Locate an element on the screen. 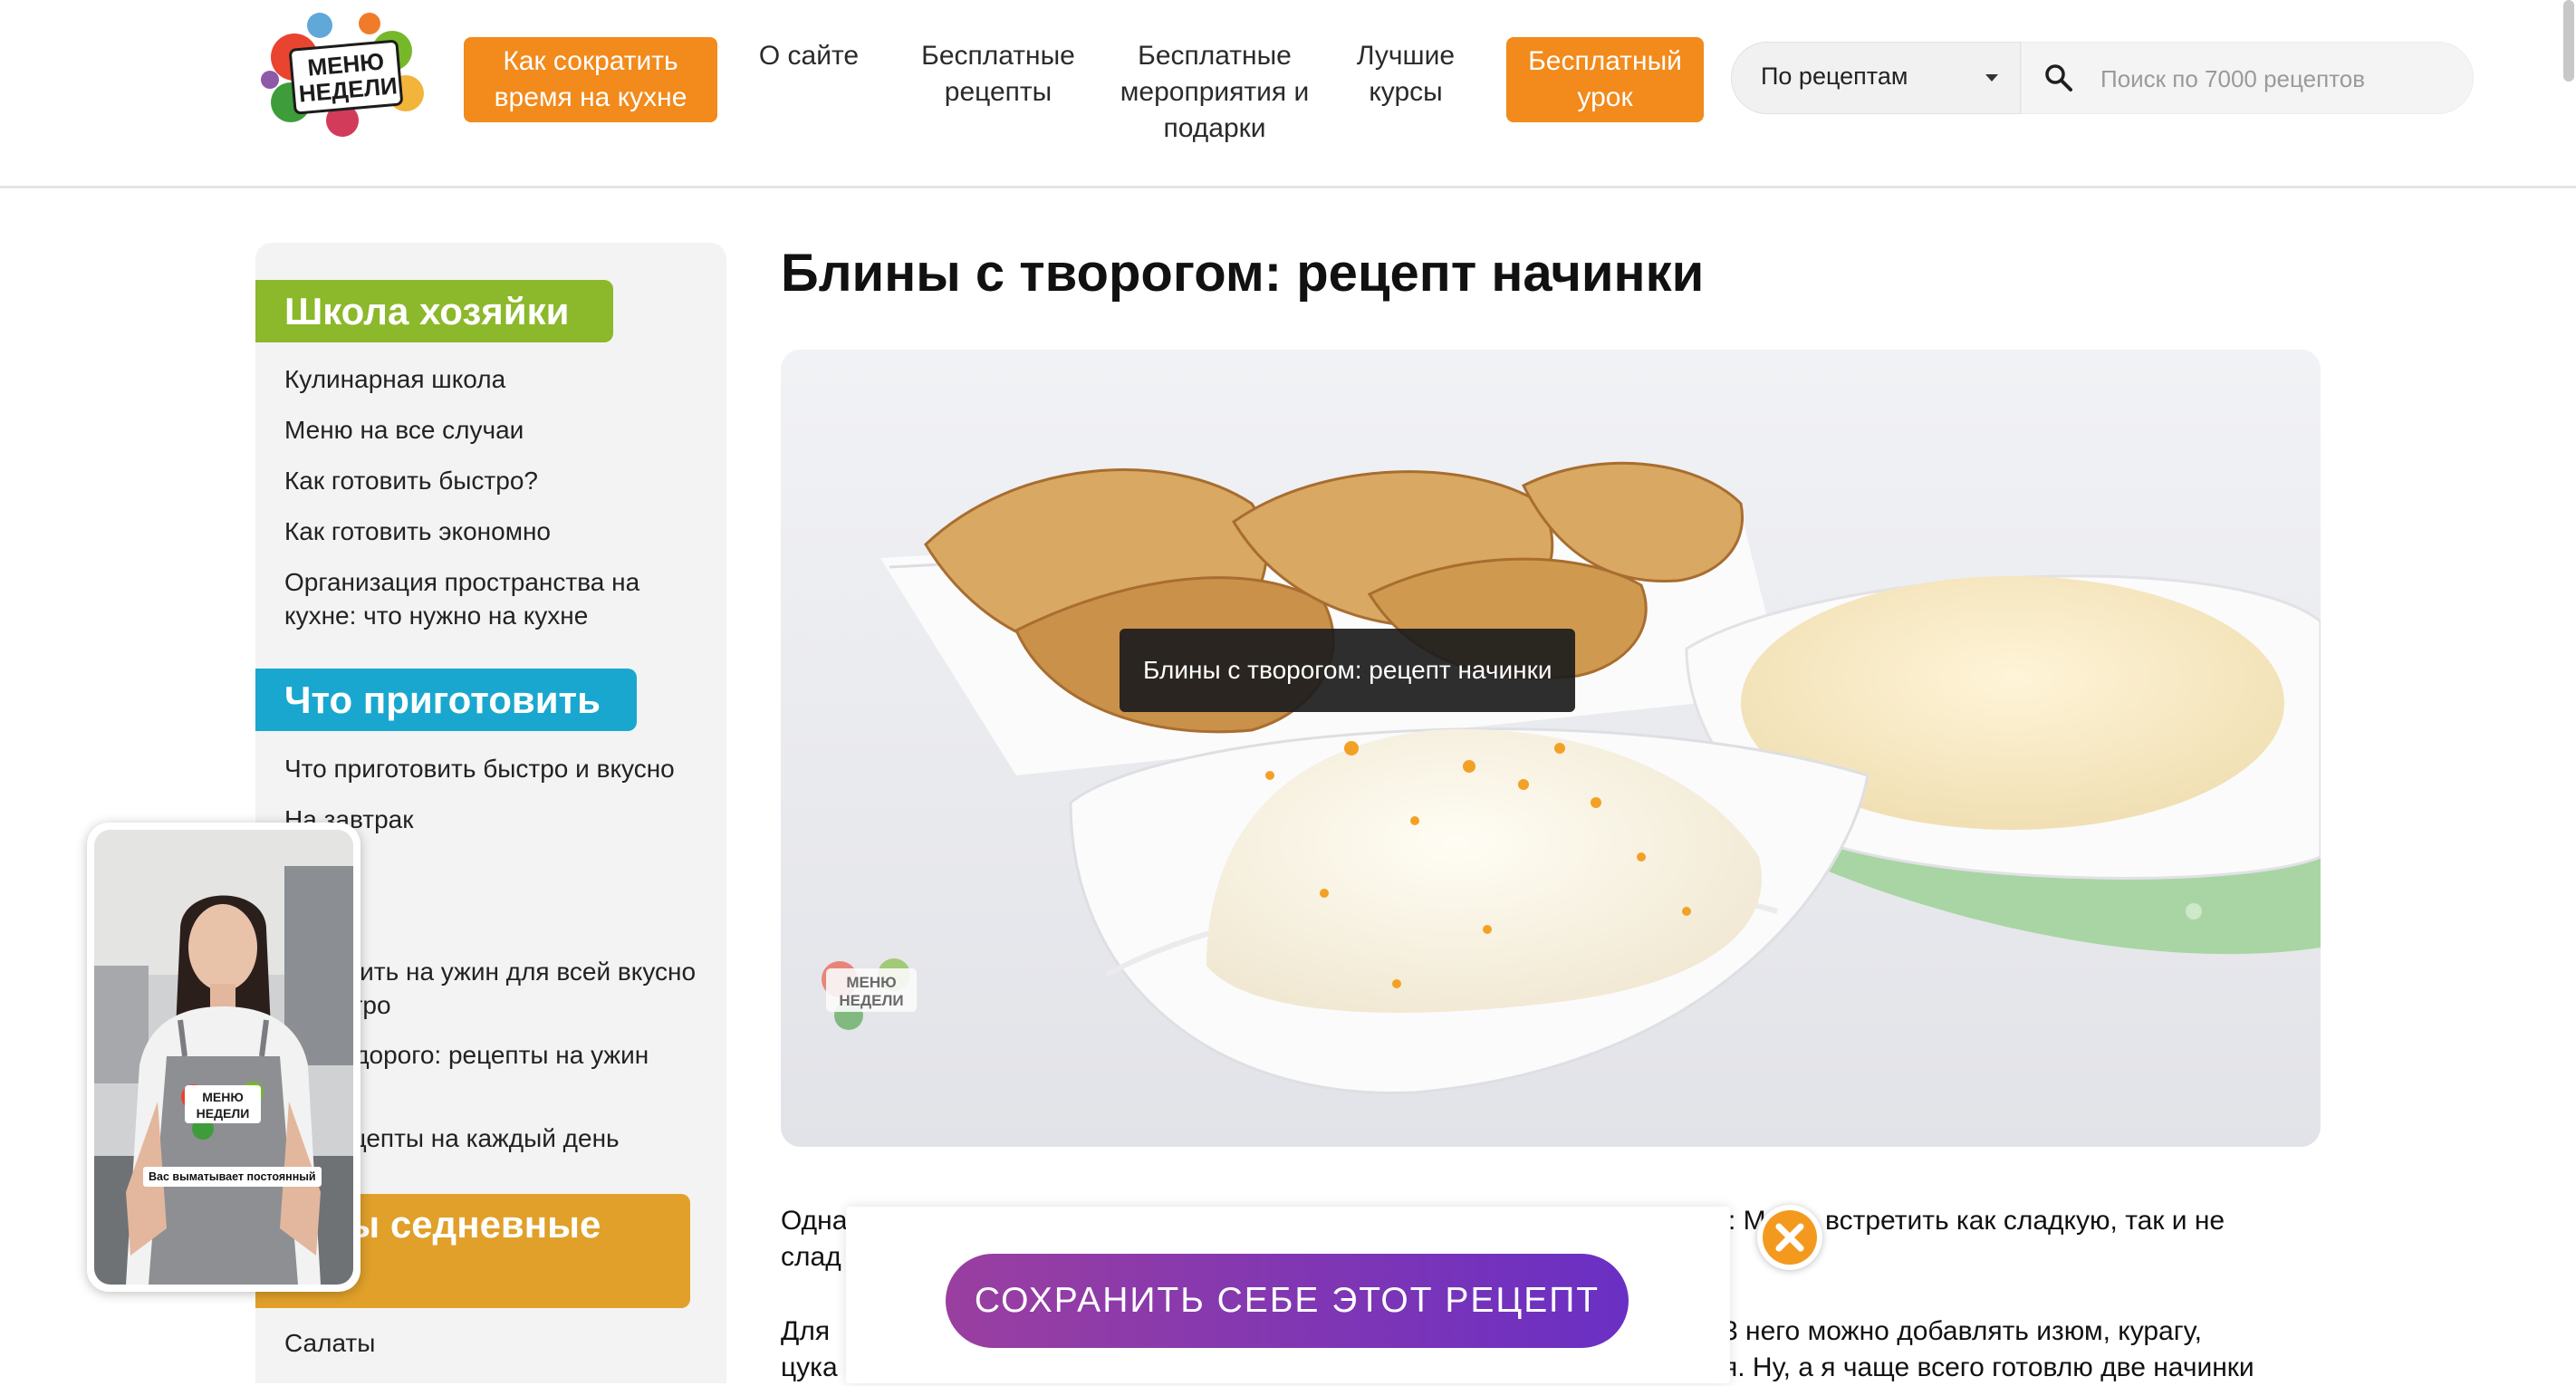 Image resolution: width=2576 pixels, height=1386 pixels. article-text-fragment: Для is located at coordinates (806, 1331).